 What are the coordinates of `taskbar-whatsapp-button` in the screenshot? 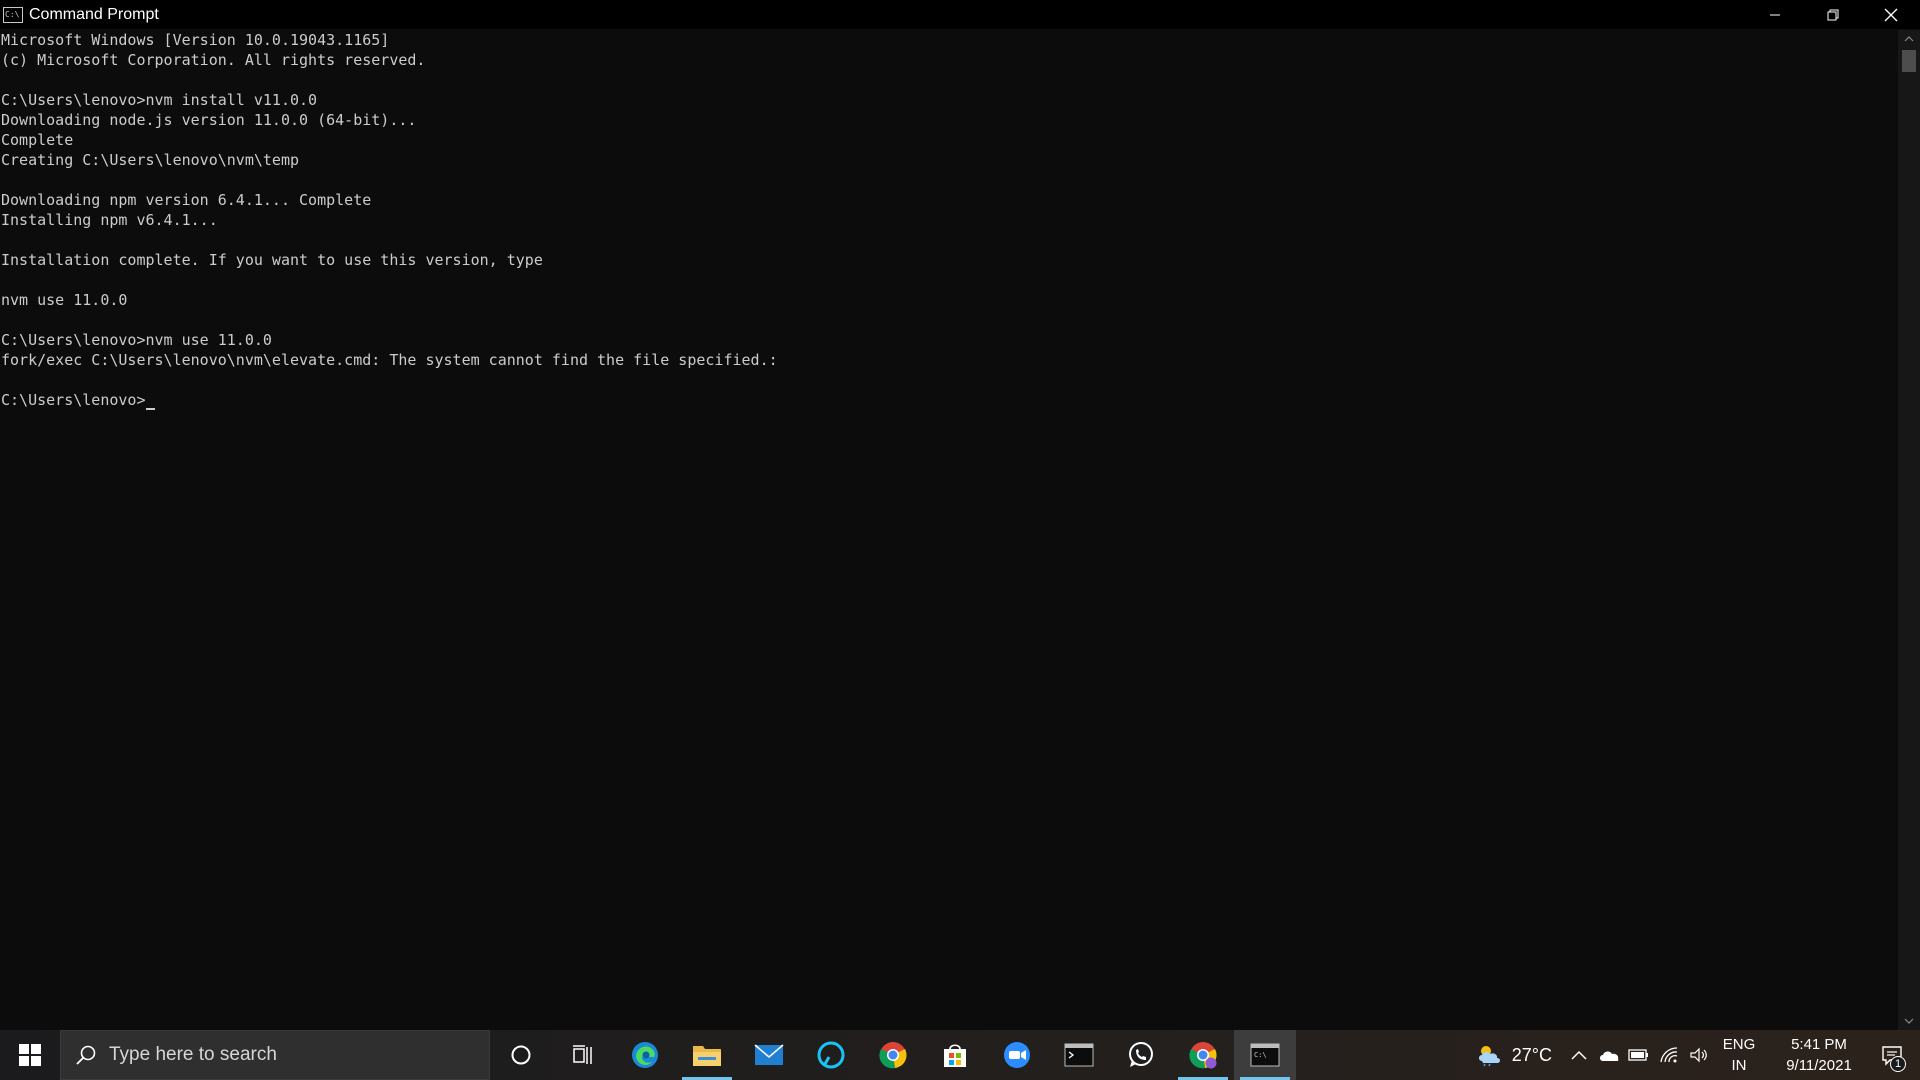 It's located at (1141, 1055).